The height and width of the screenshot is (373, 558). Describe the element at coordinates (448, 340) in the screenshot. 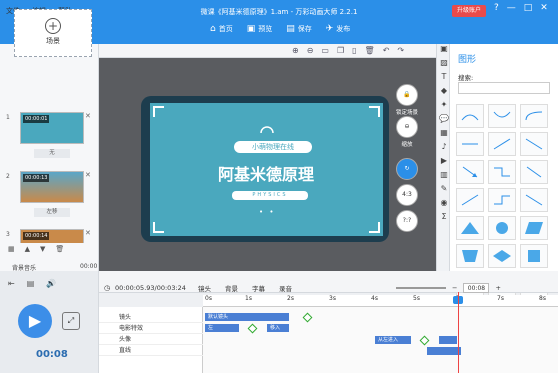

I see `avatar-clip` at that location.